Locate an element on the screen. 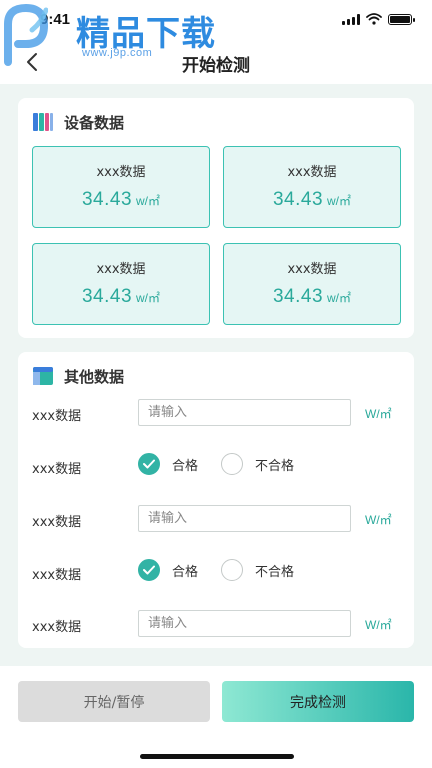 The width and height of the screenshot is (432, 768). watermark-url: www.j9p.com is located at coordinates (117, 53).